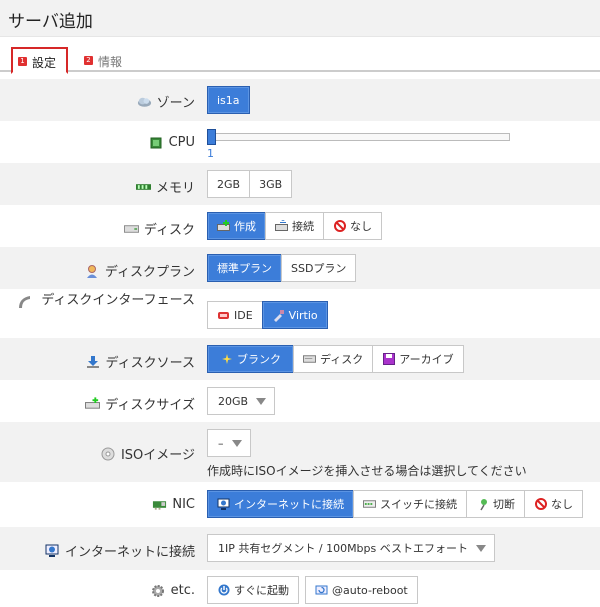 The width and height of the screenshot is (600, 607). What do you see at coordinates (553, 504) in the screenshot?
I see `nic-option-none: なし` at bounding box center [553, 504].